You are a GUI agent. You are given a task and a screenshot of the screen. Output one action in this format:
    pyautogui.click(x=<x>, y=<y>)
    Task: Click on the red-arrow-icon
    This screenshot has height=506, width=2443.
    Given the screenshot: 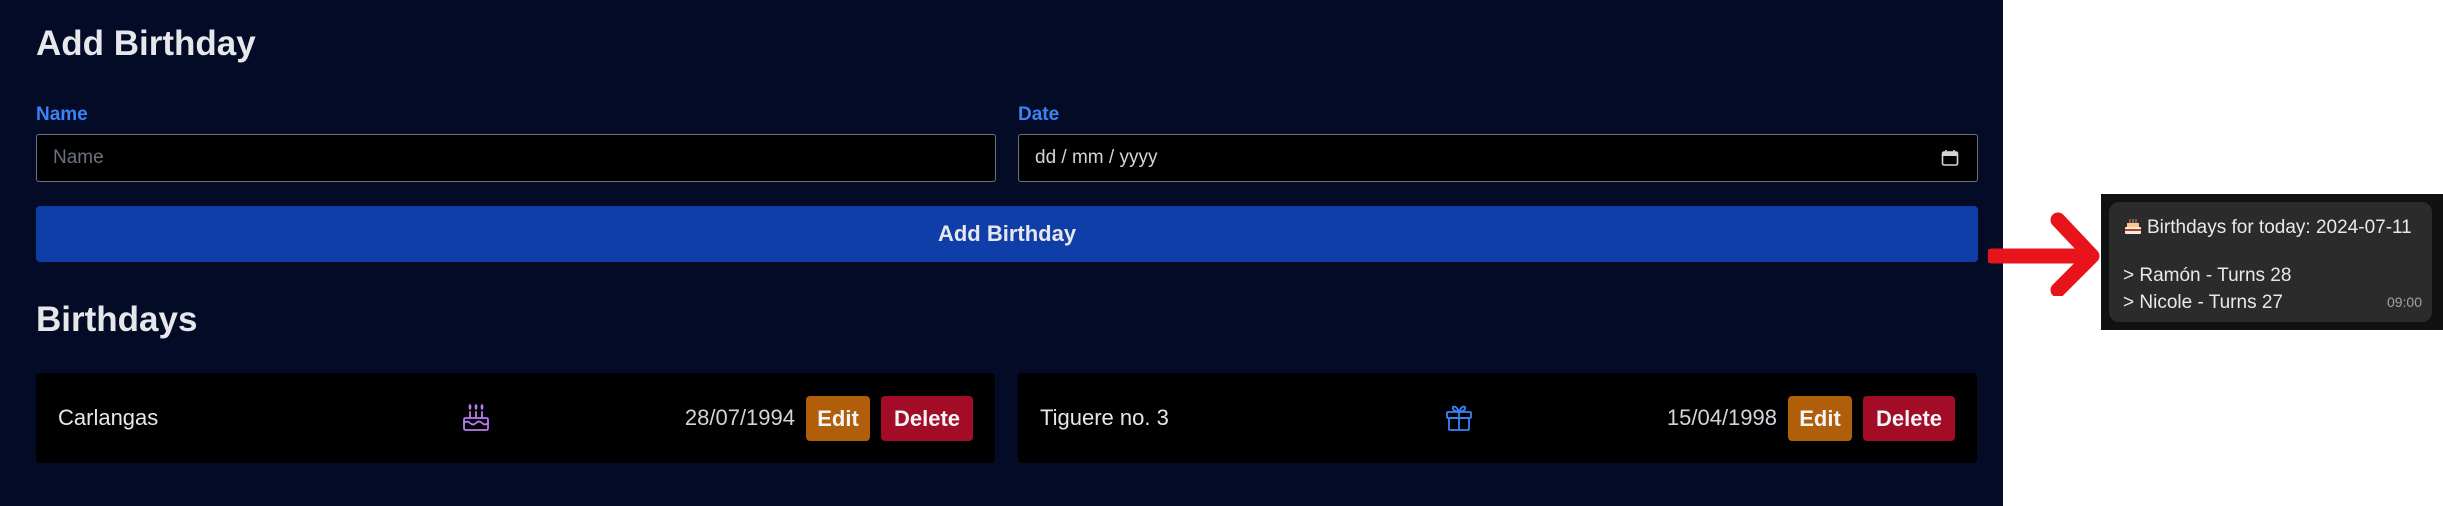 What is the action you would take?
    pyautogui.click(x=2044, y=254)
    